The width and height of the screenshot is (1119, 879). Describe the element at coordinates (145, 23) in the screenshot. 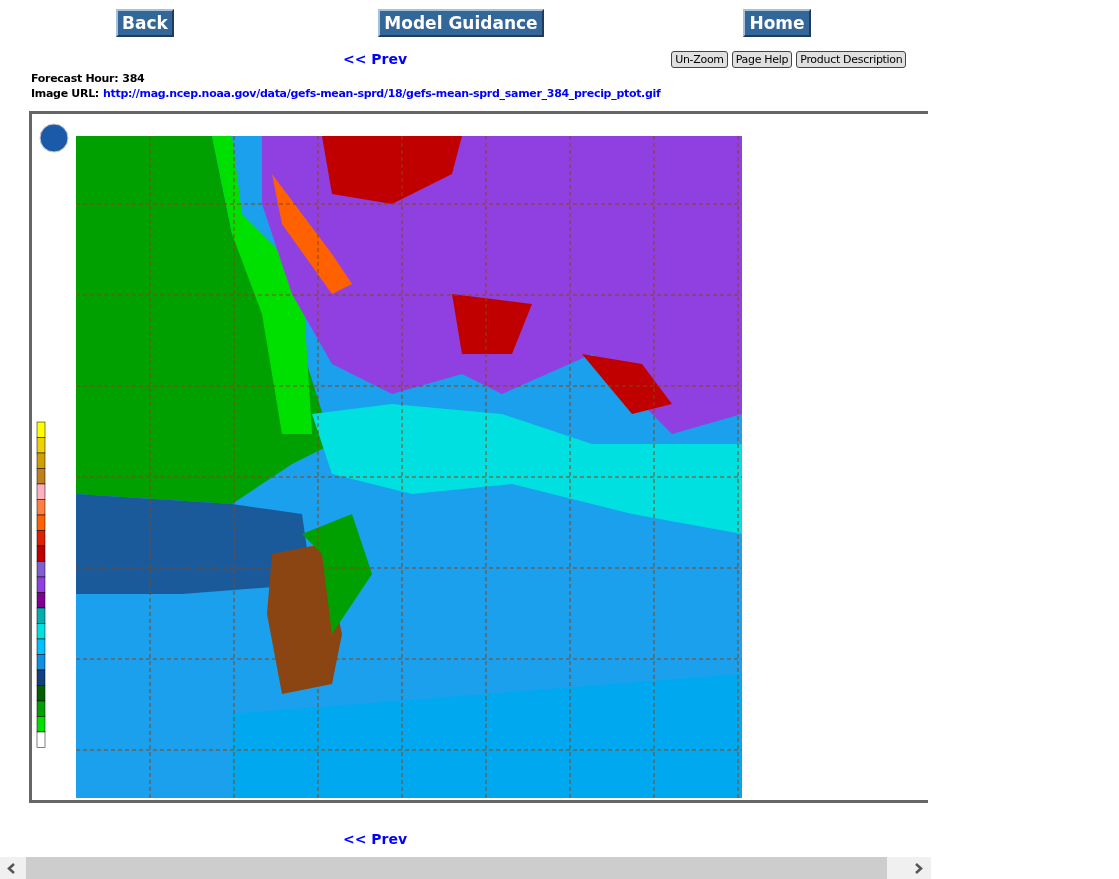

I see `nav-button: Back` at that location.